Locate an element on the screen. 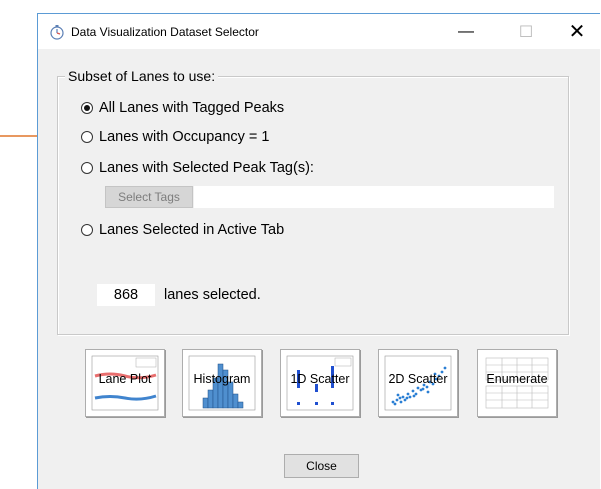 This screenshot has width=601, height=489. lane-plot-button: Lane Plot is located at coordinates (125, 383).